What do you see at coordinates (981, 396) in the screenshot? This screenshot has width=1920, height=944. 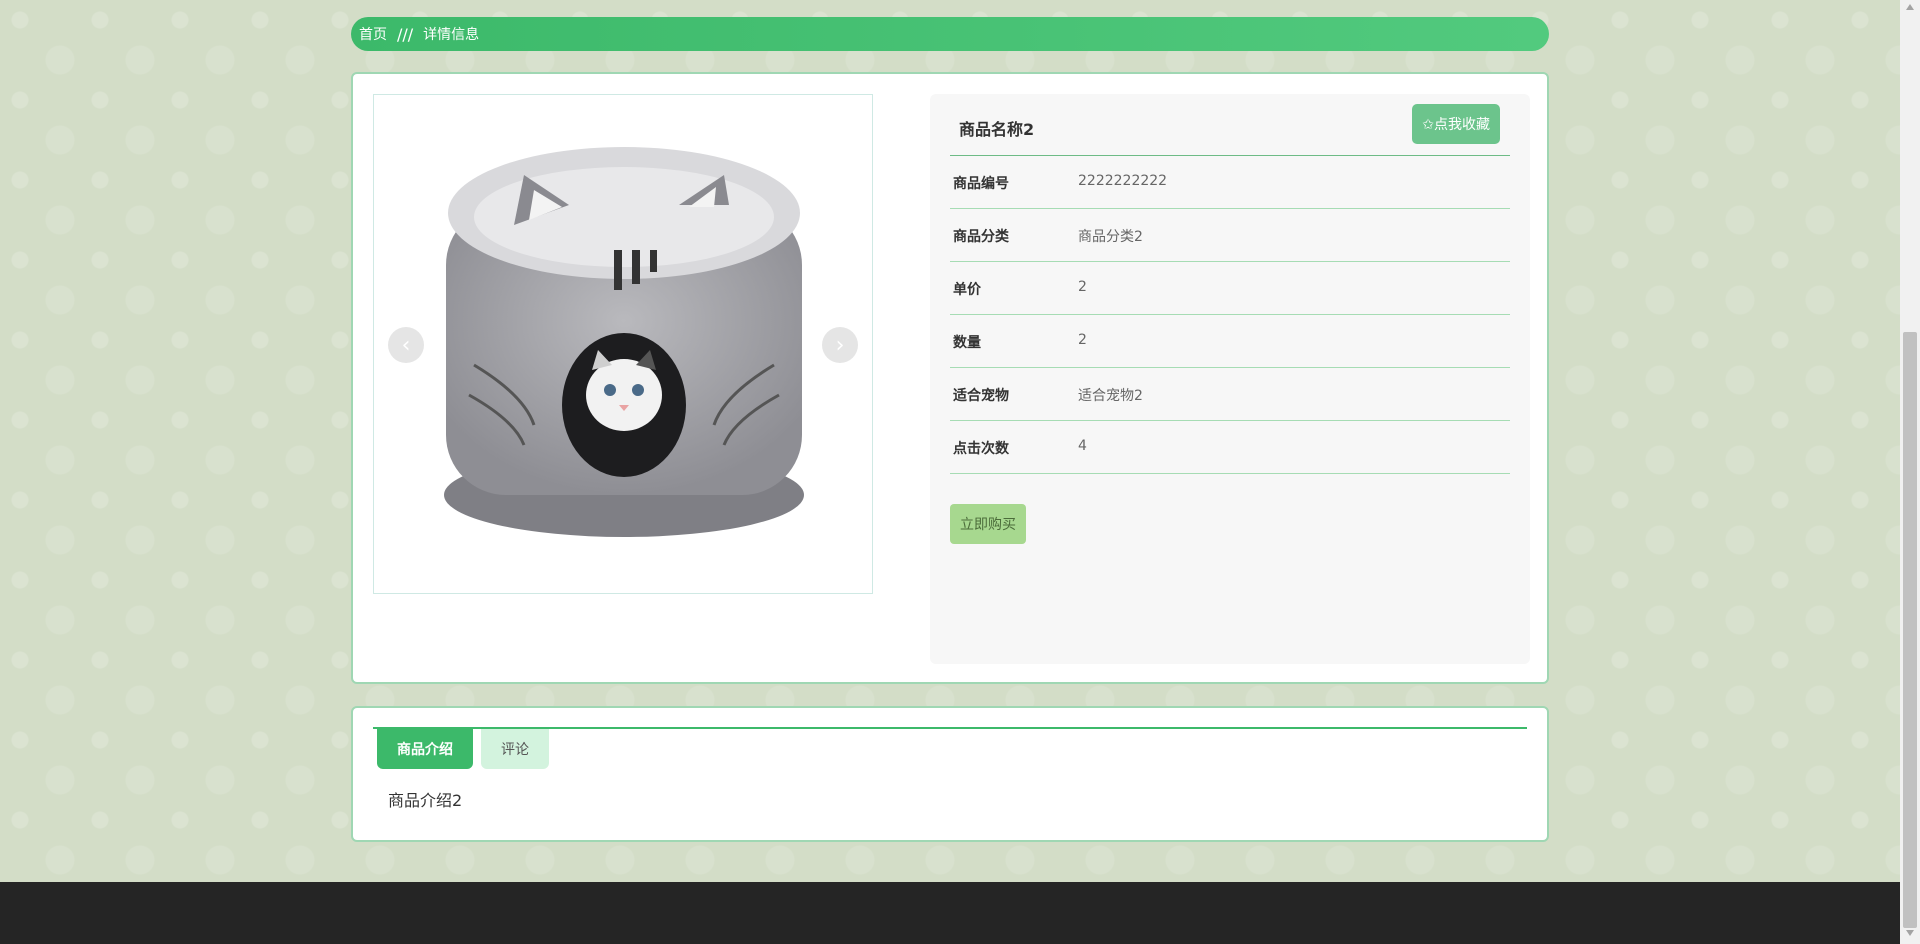 I see `field-label: 适合宠物` at bounding box center [981, 396].